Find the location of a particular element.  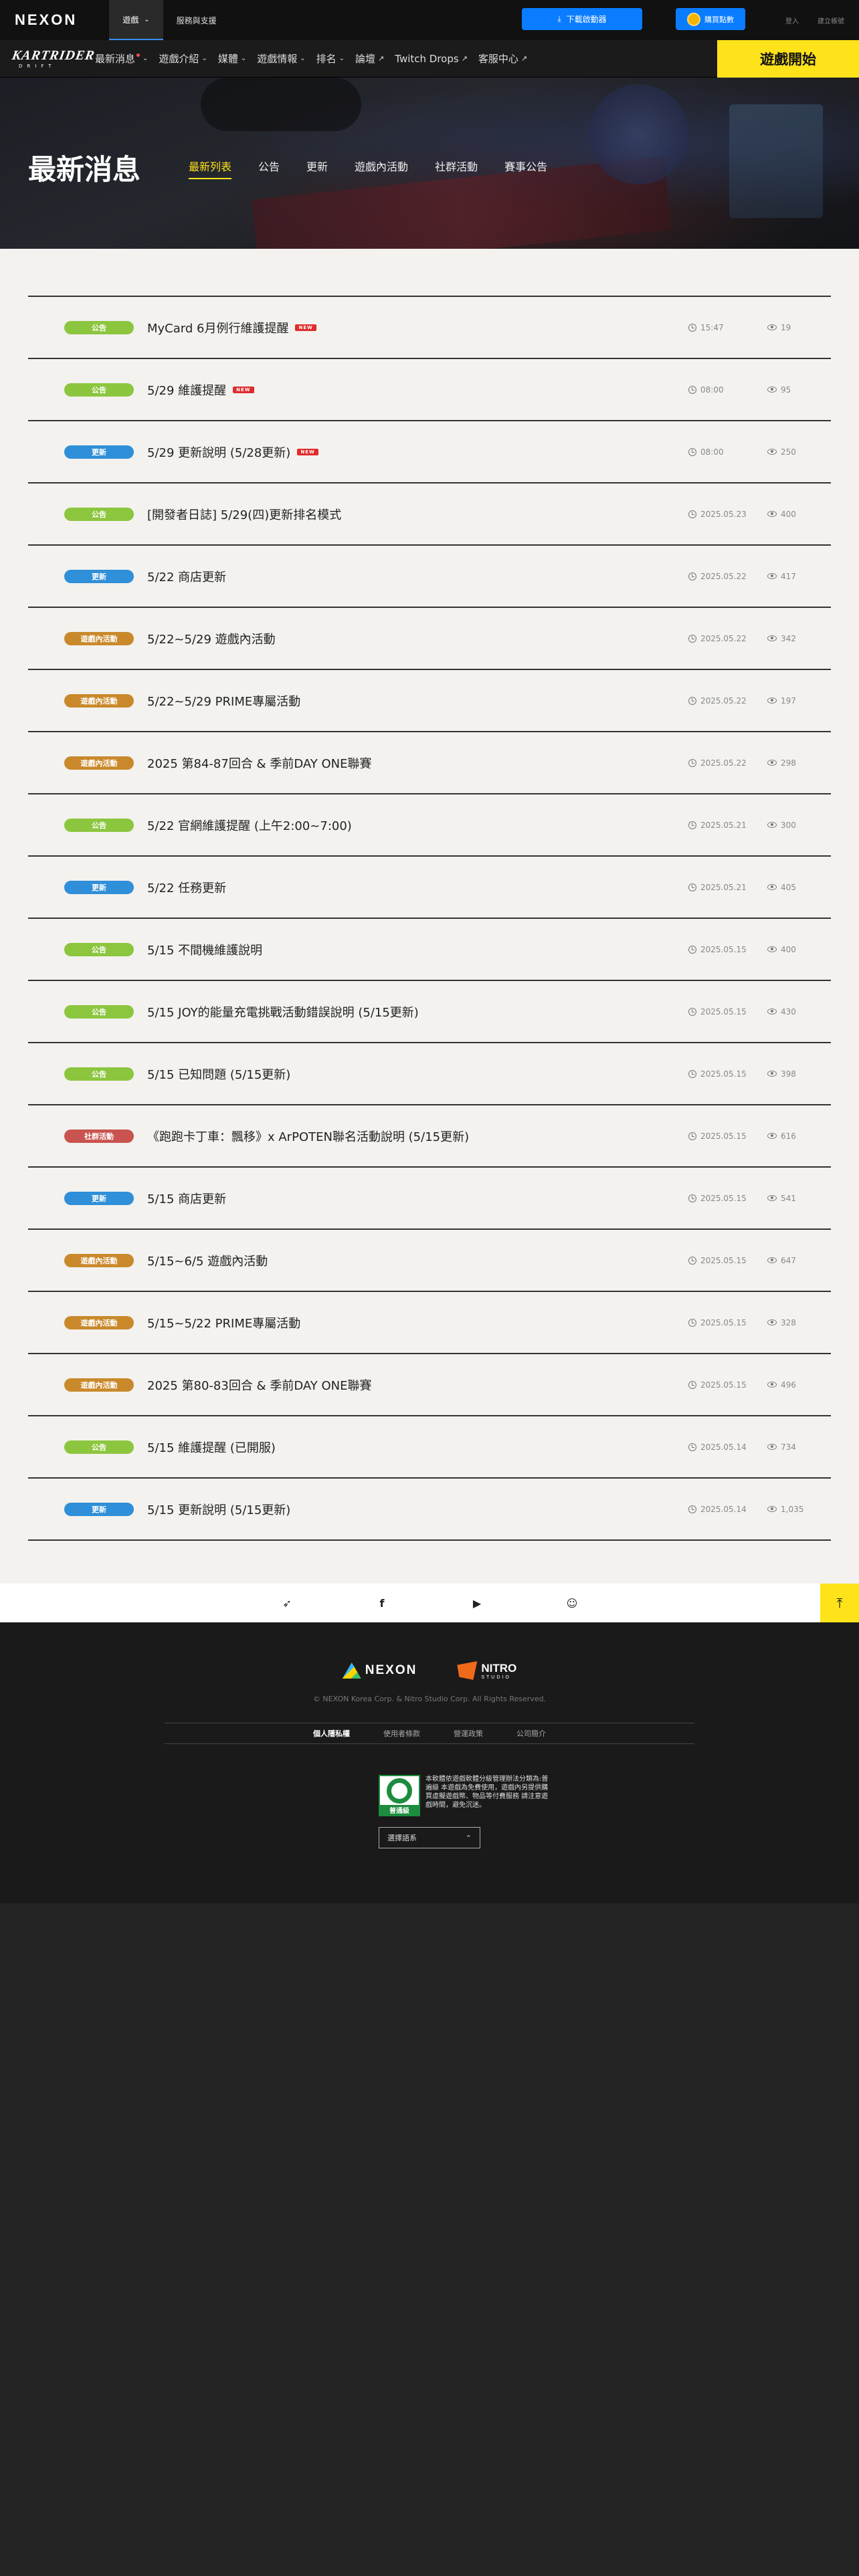

signup-link: 建立帳號 is located at coordinates (831, 20).